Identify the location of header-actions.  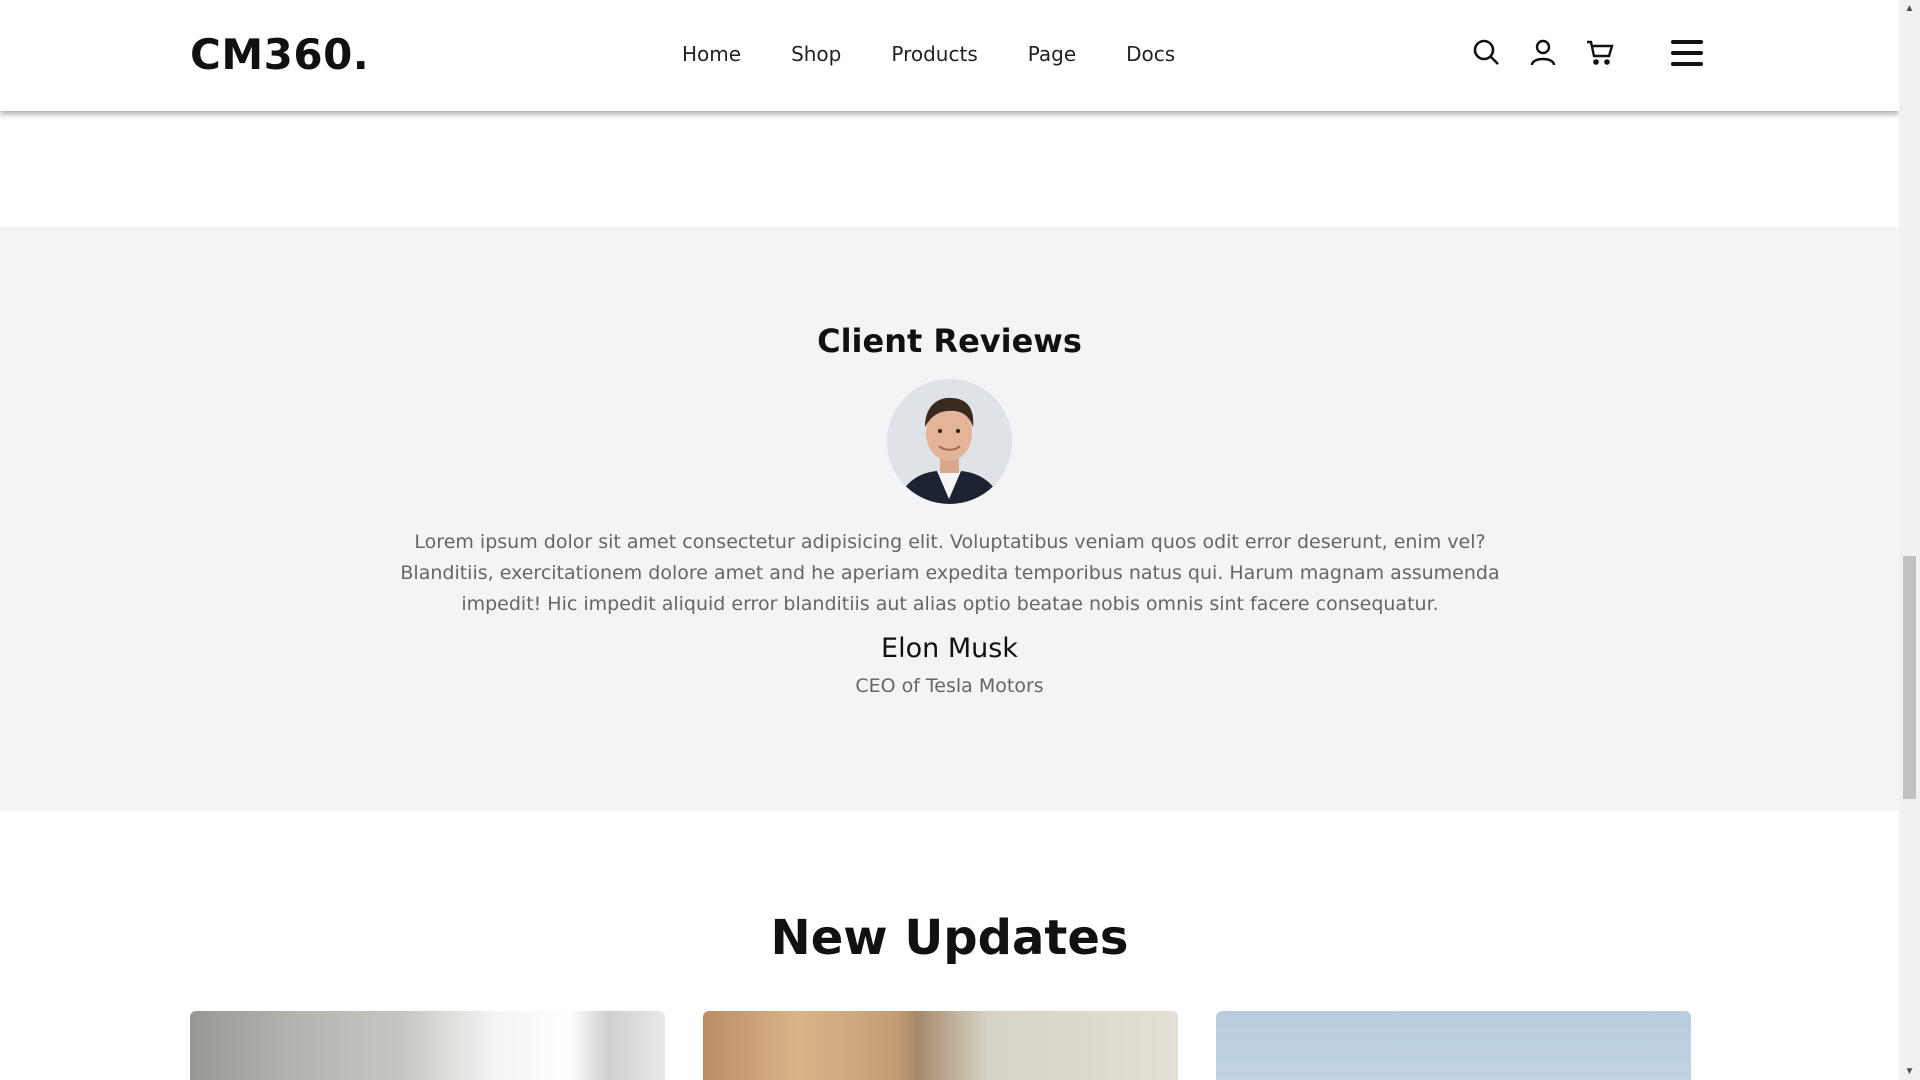
(1555, 52).